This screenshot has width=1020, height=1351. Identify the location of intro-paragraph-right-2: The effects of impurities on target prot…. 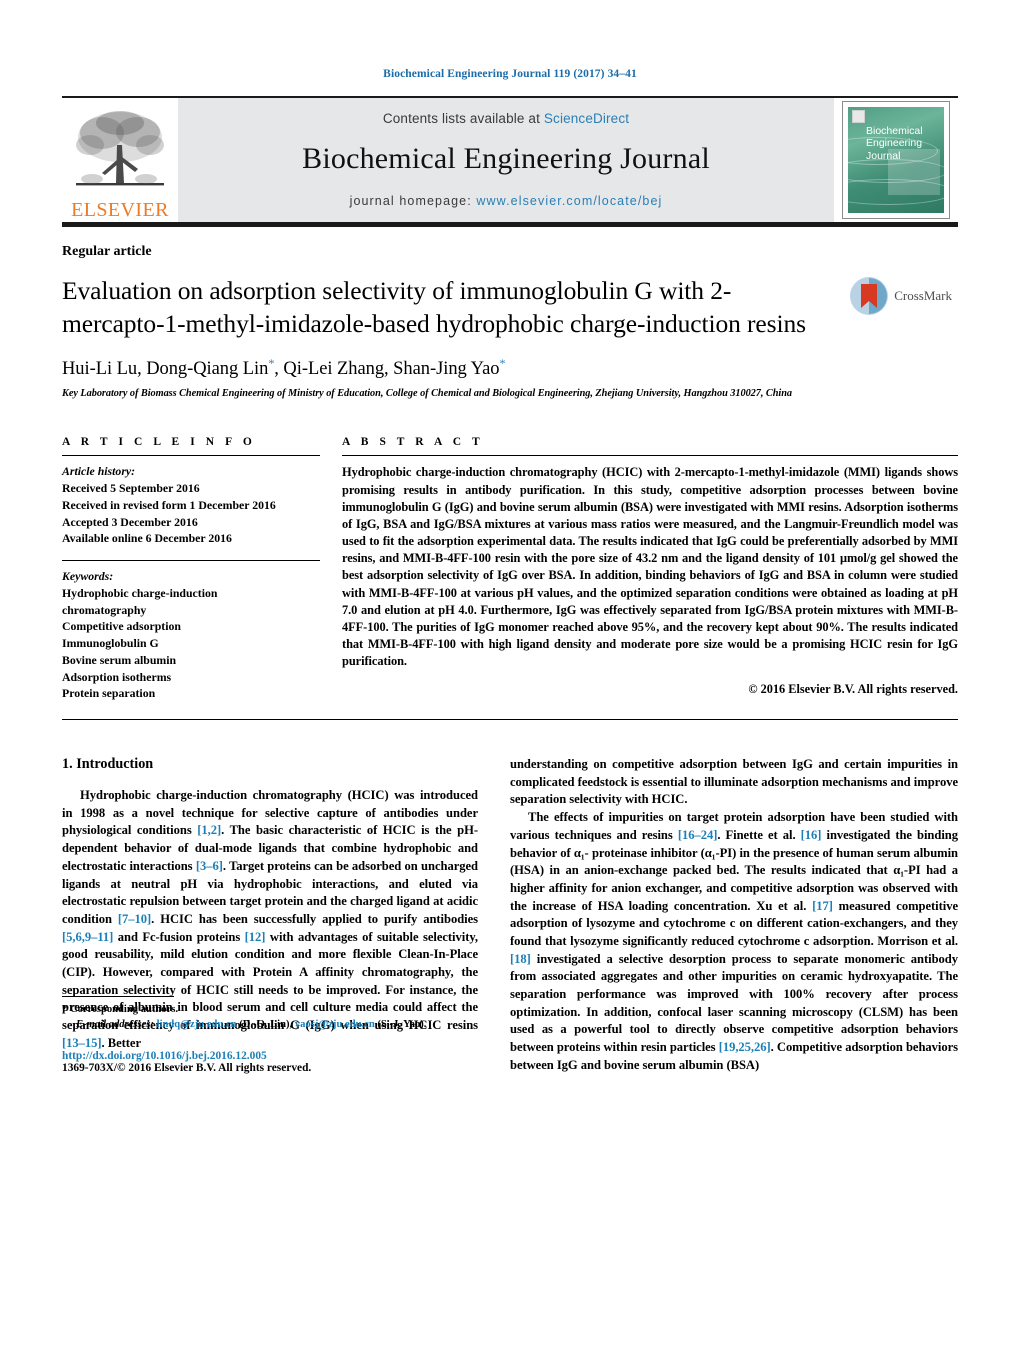
(734, 941).